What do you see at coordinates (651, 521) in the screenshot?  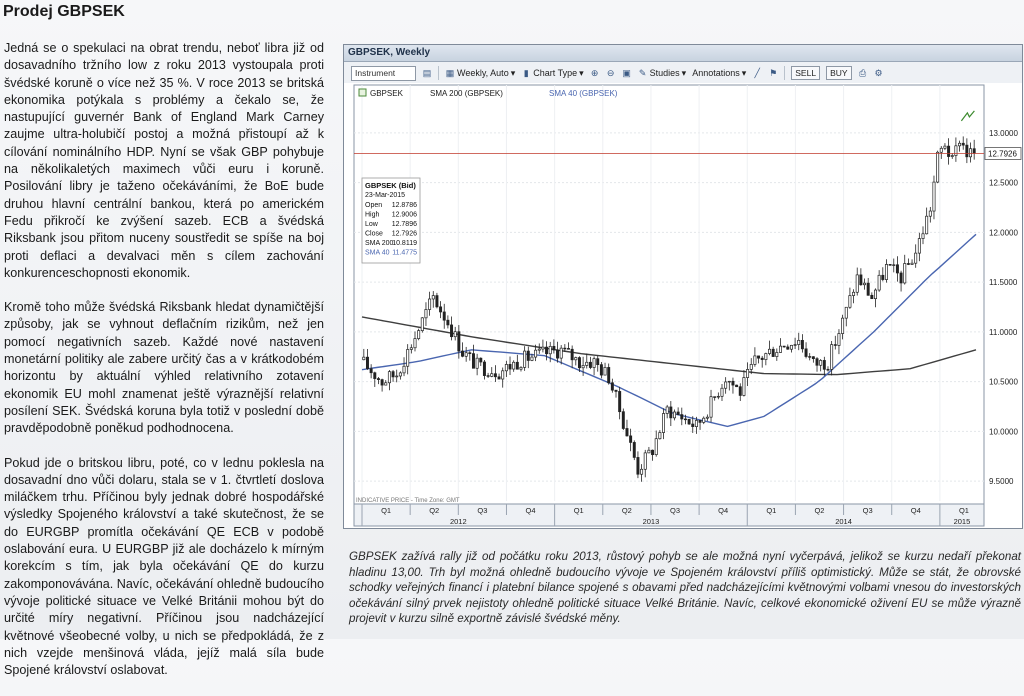 I see `year-label: 2013` at bounding box center [651, 521].